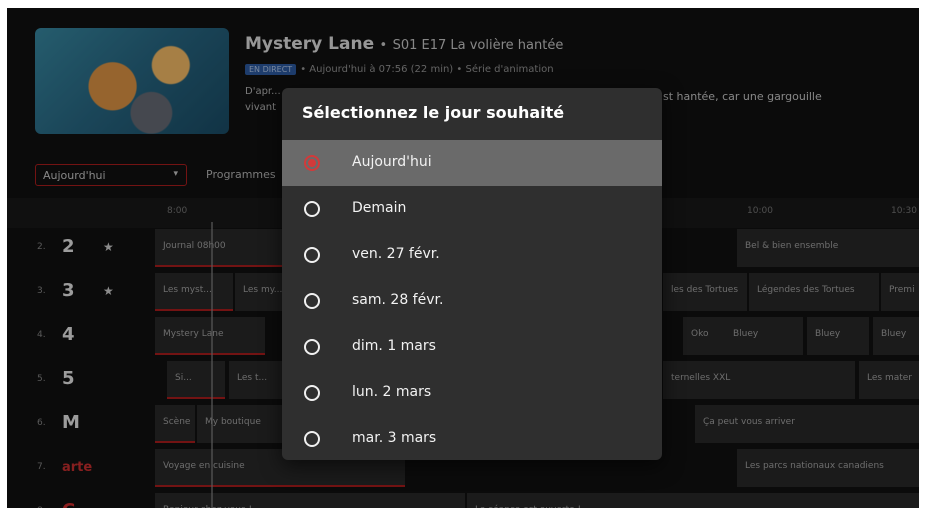 The height and width of the screenshot is (515, 927). Describe the element at coordinates (472, 255) in the screenshot. I see `day-option: ven. 27 févr.` at that location.